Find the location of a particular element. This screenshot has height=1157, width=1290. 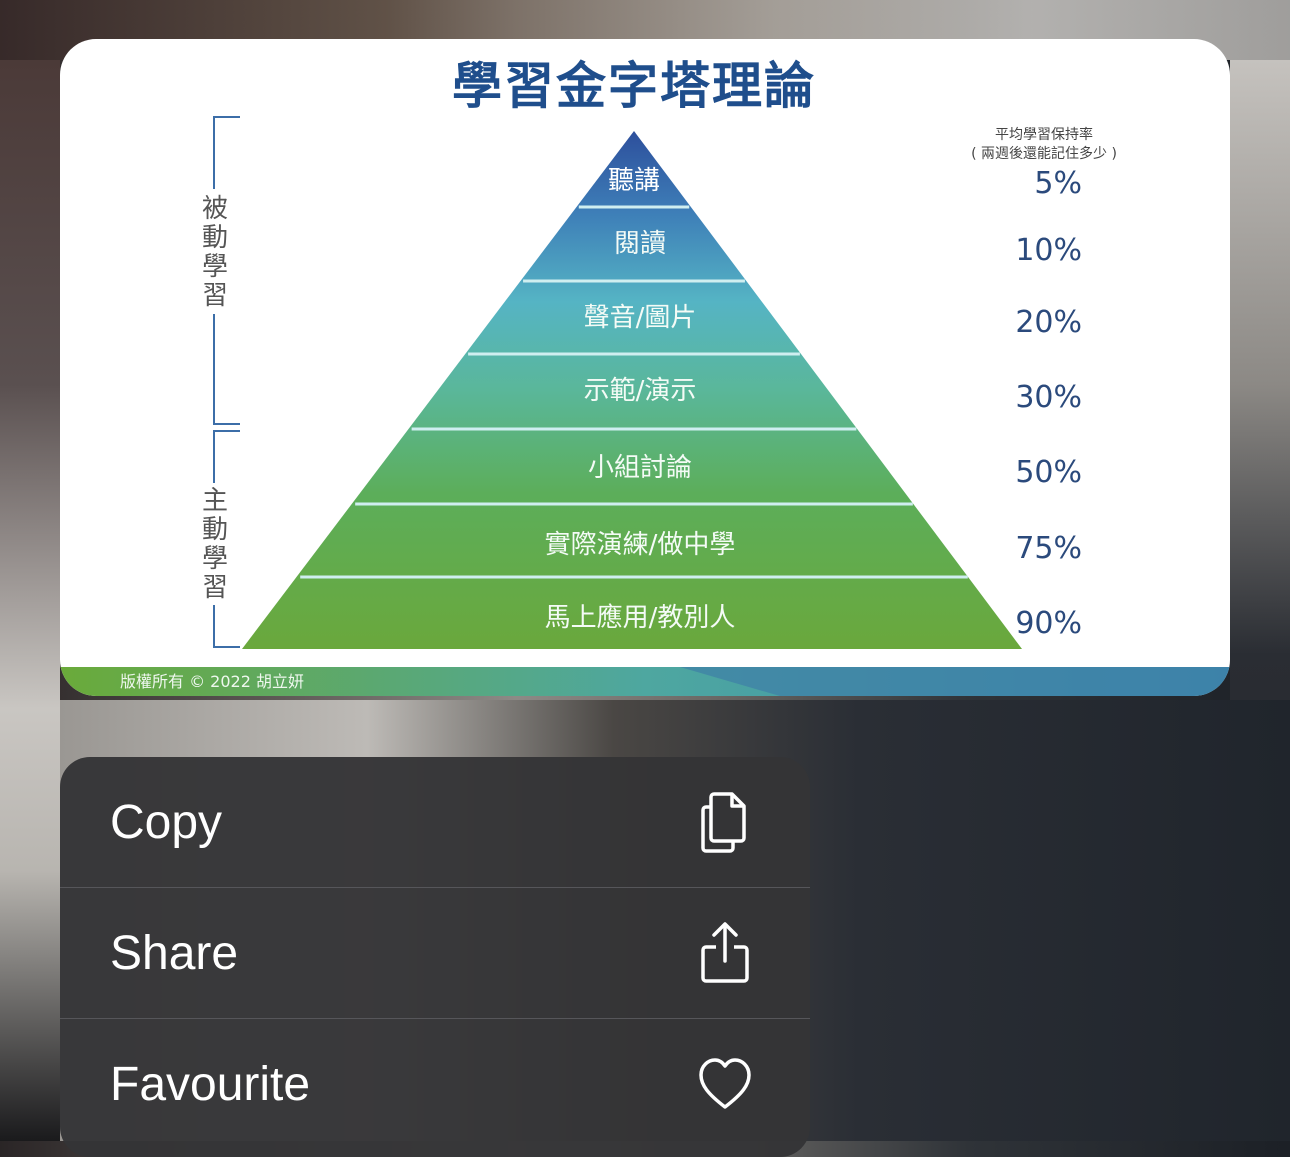

pyramid-level-label: 聽講 is located at coordinates (634, 181).